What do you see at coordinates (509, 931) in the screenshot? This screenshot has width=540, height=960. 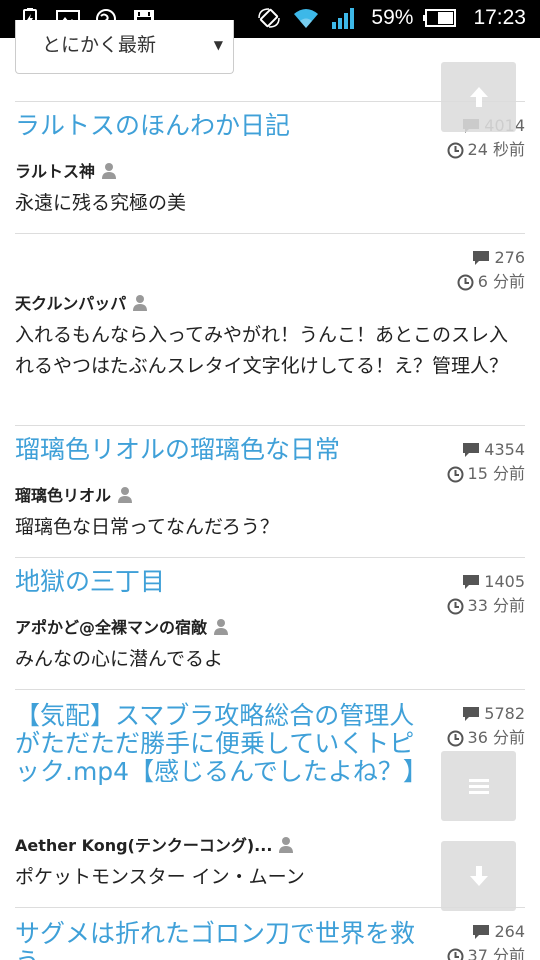 I see `comment-count: 264` at bounding box center [509, 931].